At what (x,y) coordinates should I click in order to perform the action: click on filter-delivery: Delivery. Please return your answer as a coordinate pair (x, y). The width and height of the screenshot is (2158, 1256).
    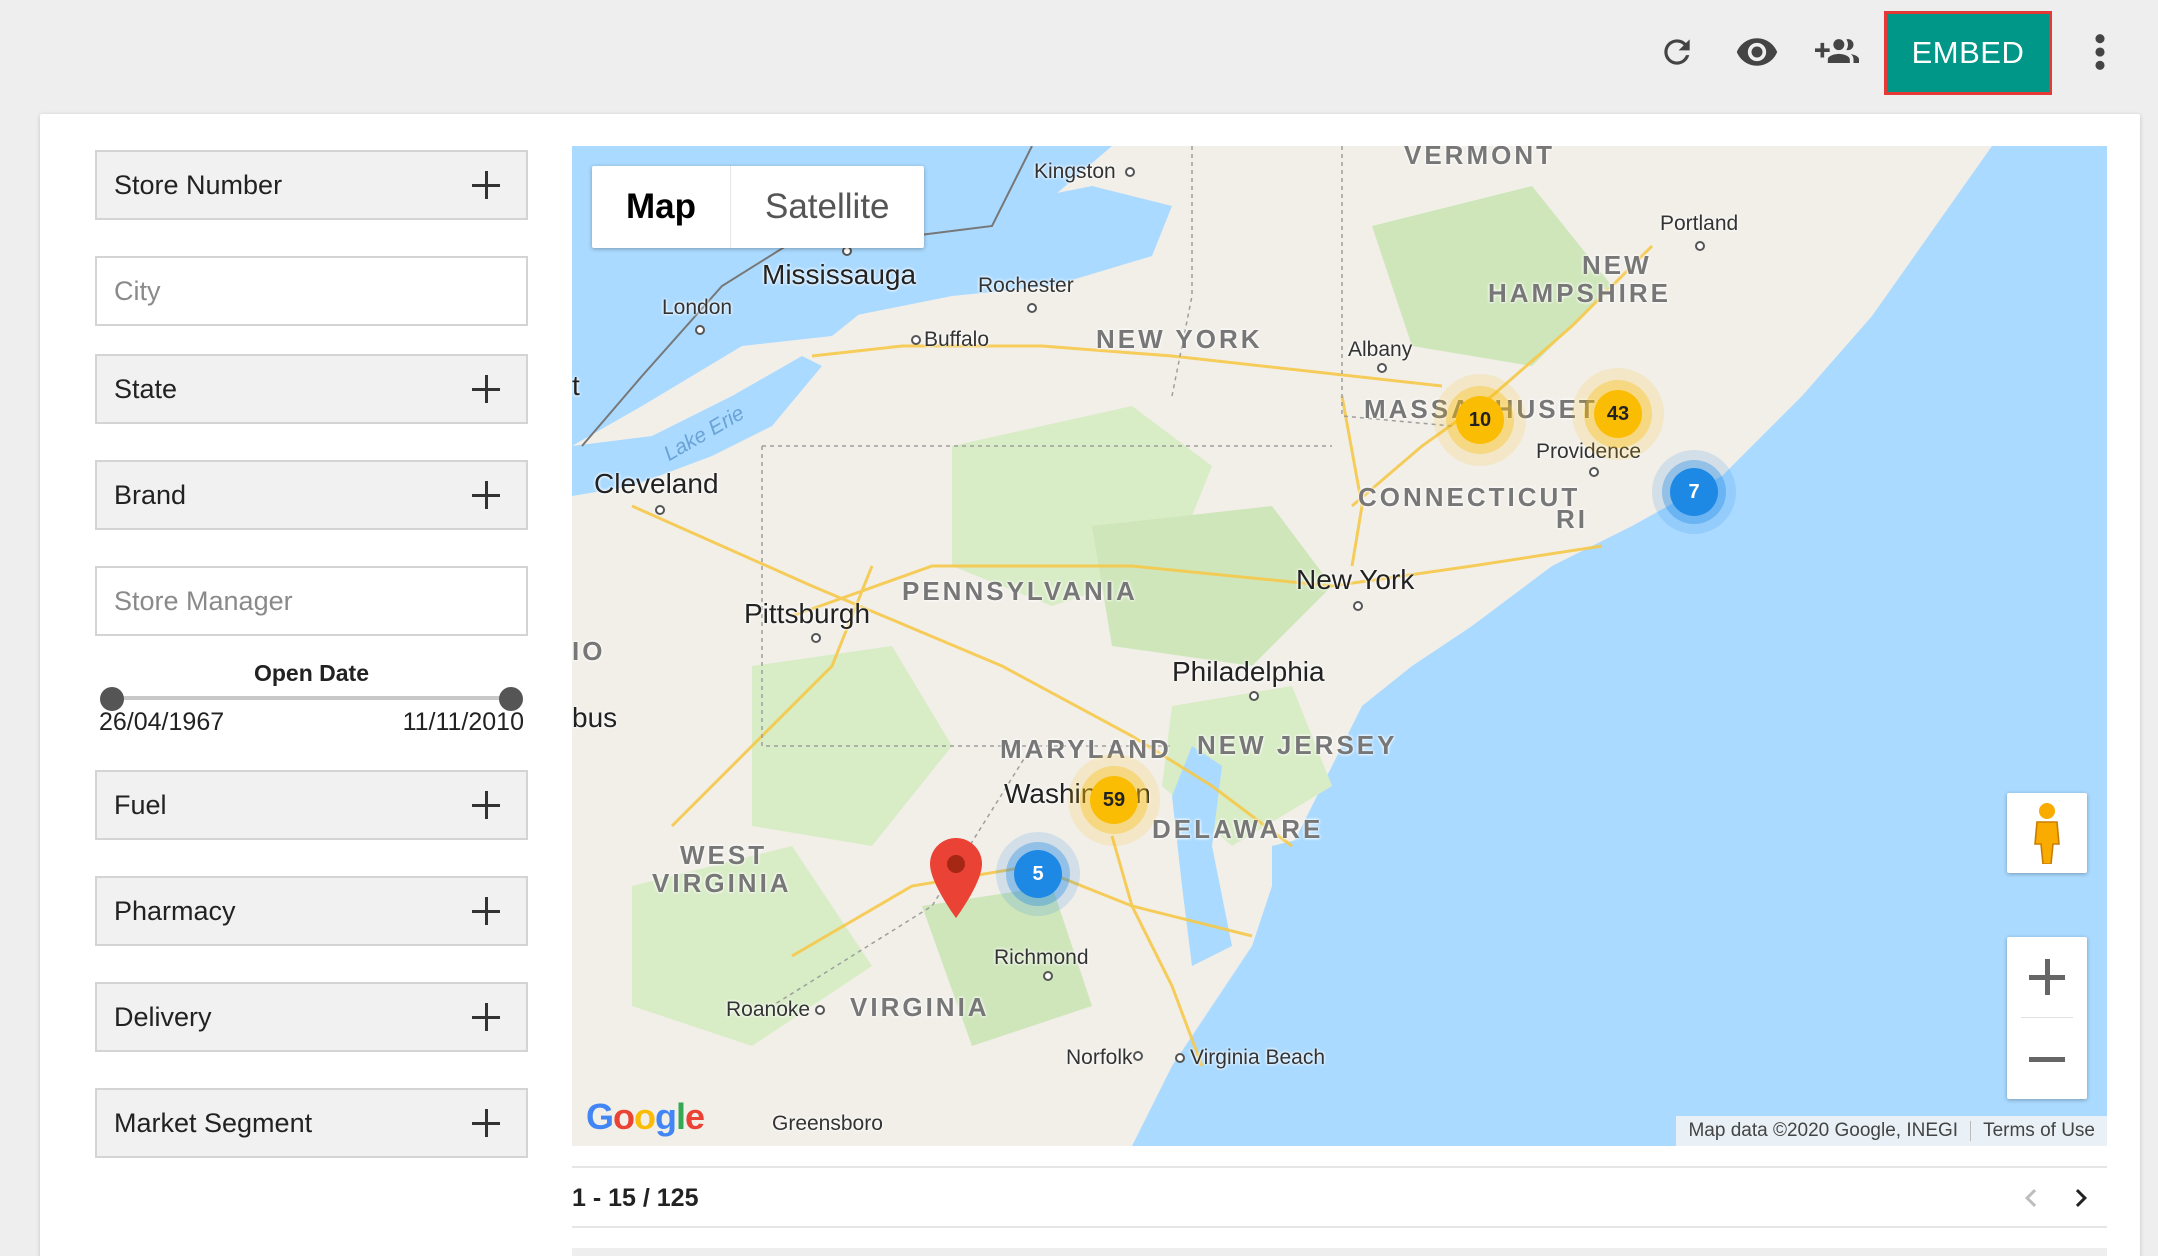
    Looking at the image, I should click on (311, 1017).